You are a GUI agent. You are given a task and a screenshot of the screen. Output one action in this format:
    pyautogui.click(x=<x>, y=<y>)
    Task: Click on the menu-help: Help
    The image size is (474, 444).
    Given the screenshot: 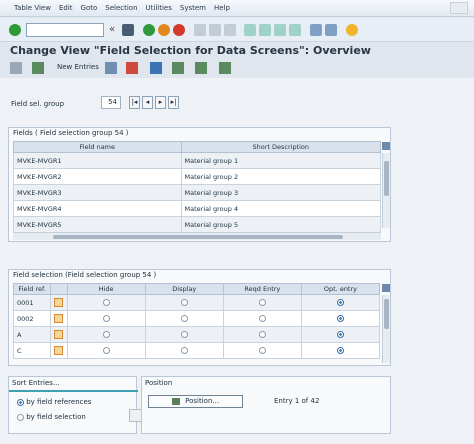 What is the action you would take?
    pyautogui.click(x=222, y=8)
    